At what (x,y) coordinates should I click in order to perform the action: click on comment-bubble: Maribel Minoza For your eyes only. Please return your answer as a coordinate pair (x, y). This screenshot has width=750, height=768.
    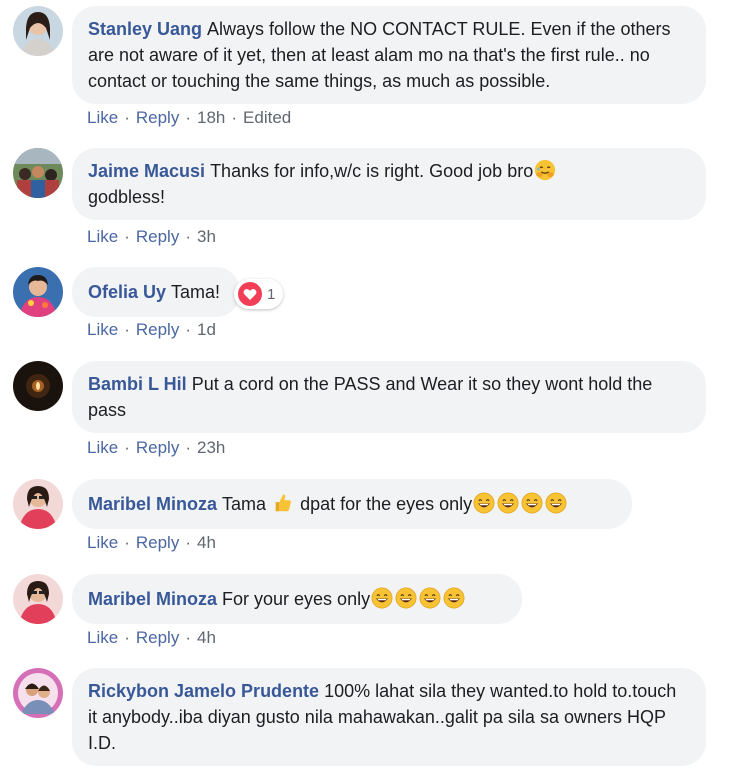
    Looking at the image, I should click on (297, 599).